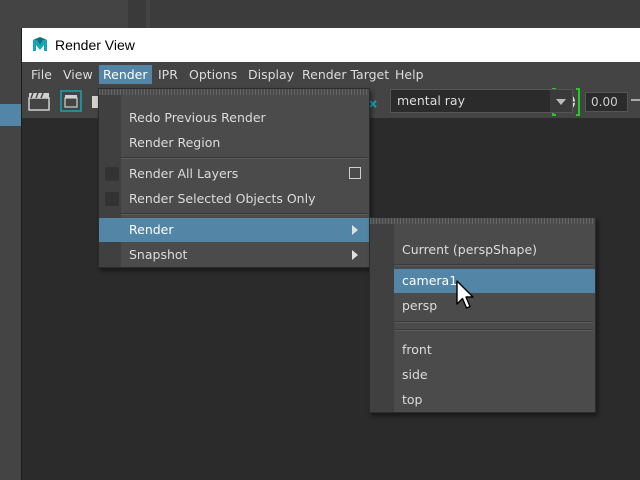 The width and height of the screenshot is (640, 480). What do you see at coordinates (355, 173) in the screenshot?
I see `render-all-layers-checkbox` at bounding box center [355, 173].